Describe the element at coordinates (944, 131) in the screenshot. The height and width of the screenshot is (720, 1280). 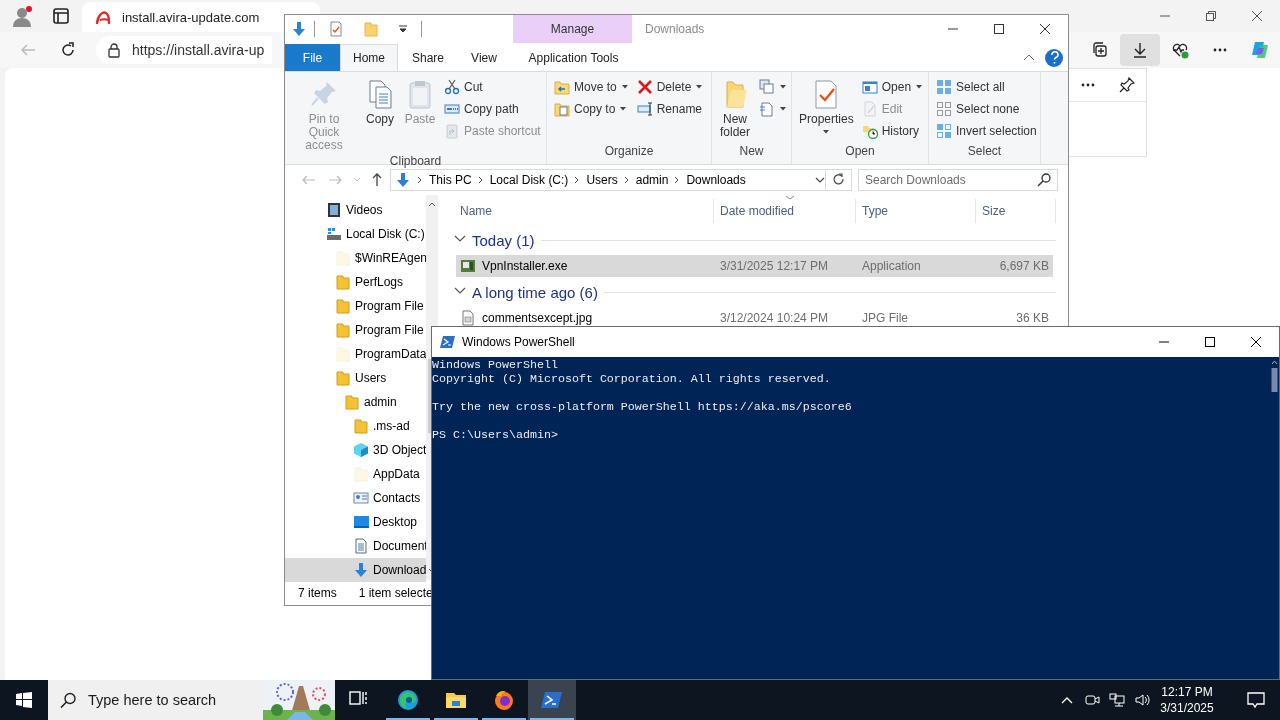
I see `invert-selection-icon` at that location.